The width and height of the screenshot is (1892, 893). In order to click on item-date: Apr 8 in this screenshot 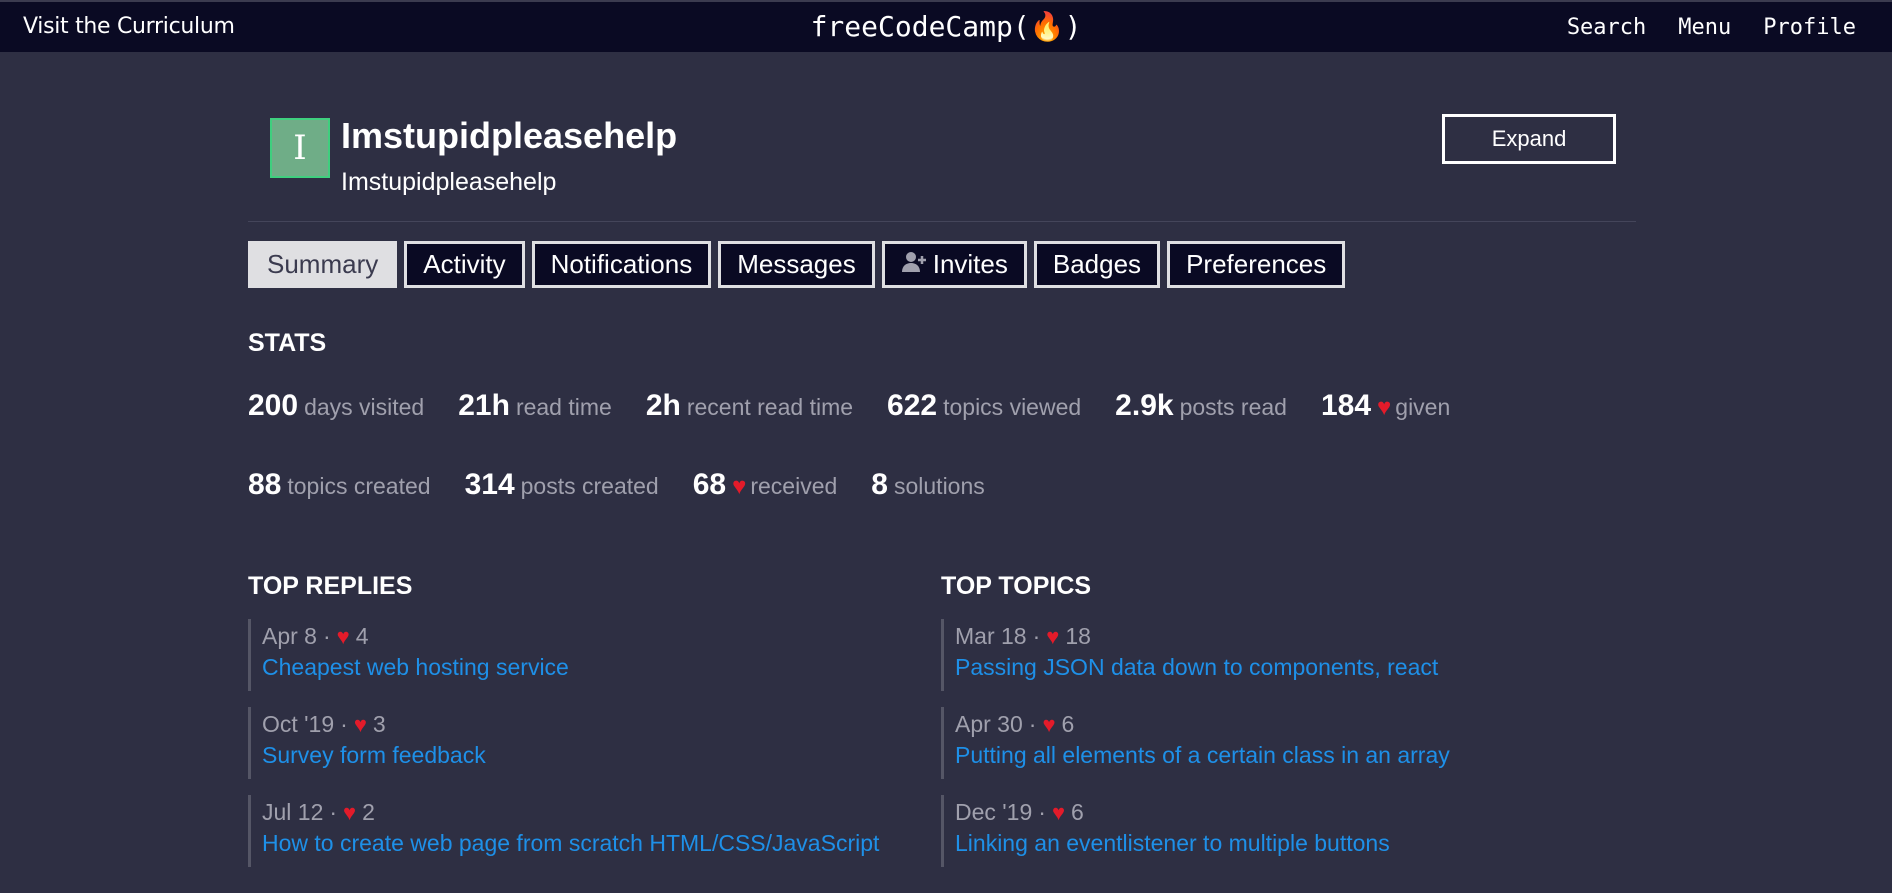, I will do `click(289, 636)`.